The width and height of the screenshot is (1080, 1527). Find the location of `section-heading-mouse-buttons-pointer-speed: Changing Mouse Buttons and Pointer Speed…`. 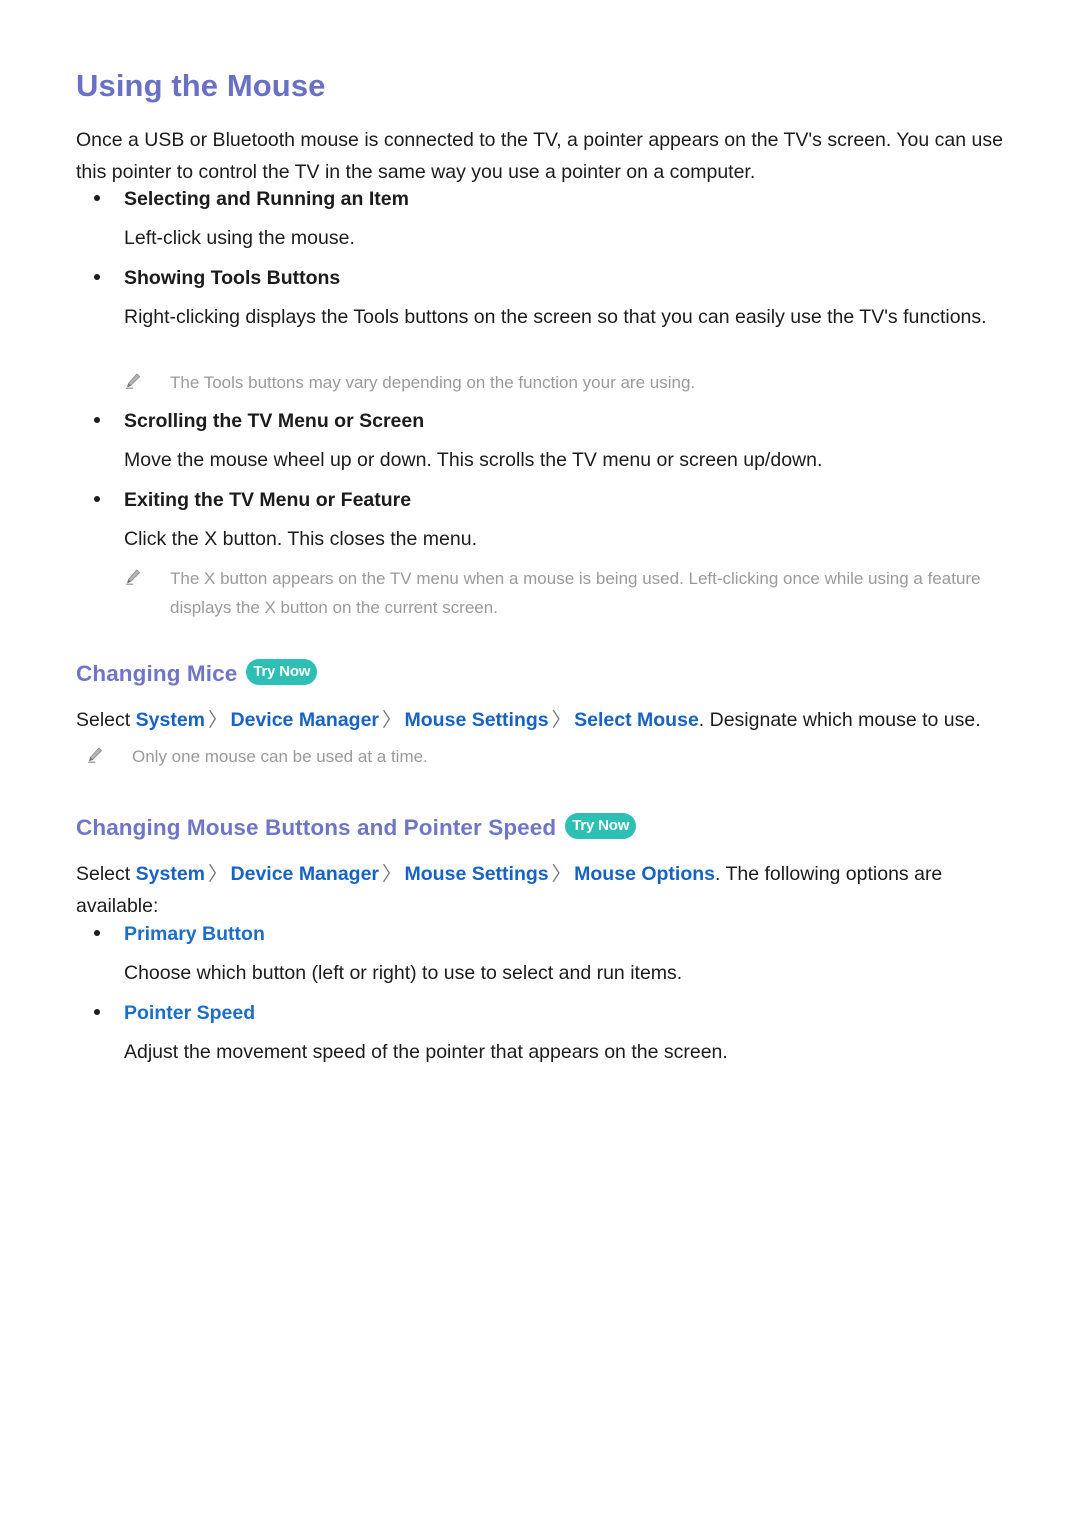

section-heading-mouse-buttons-pointer-speed: Changing Mouse Buttons and Pointer Speed… is located at coordinates (356, 827).